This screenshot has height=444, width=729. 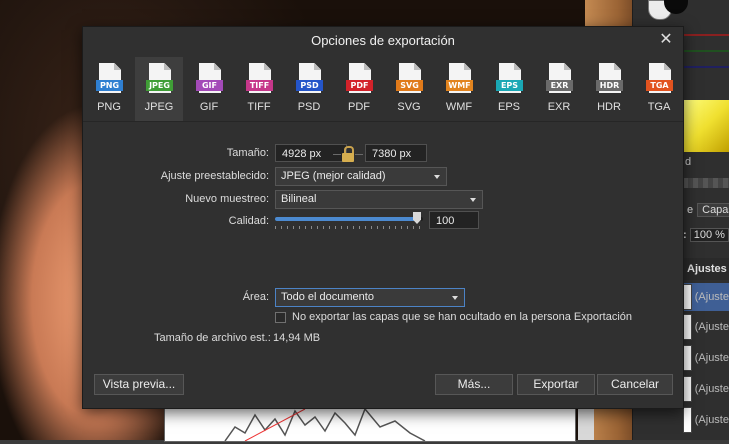 I want to click on format-tab-jpeg: JPEG JPEG, so click(x=159, y=89).